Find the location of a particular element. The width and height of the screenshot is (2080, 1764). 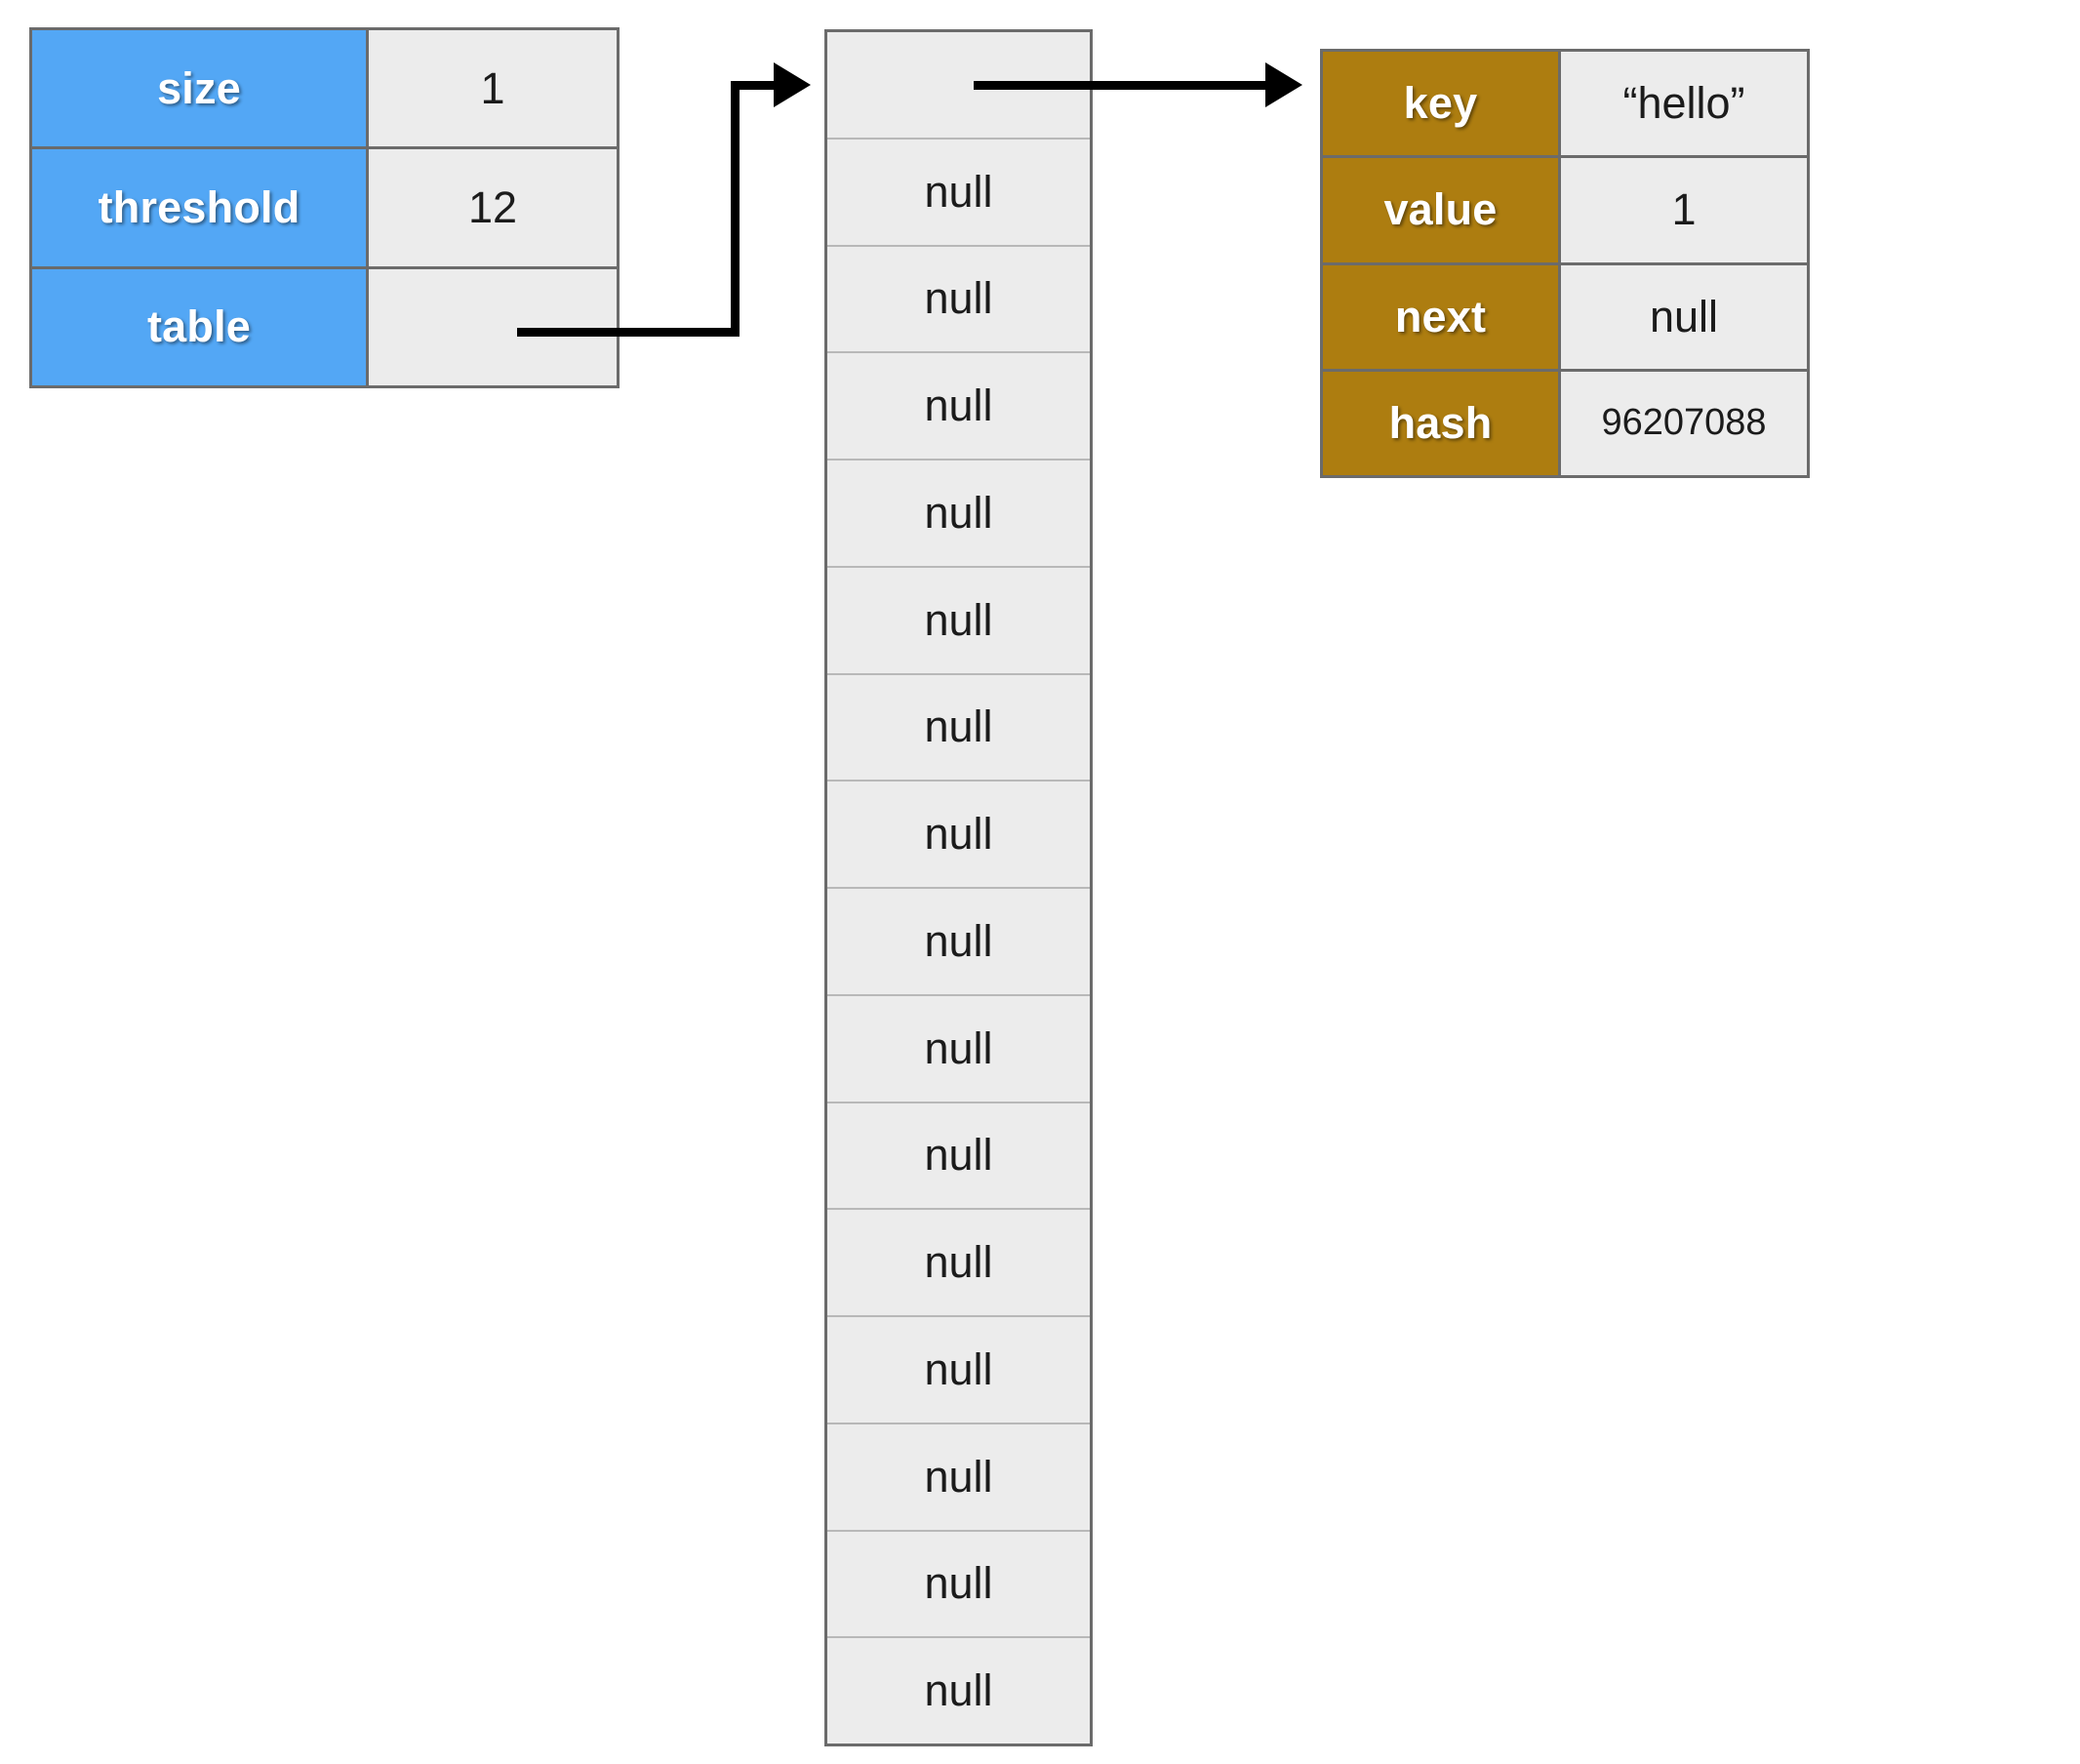

entry-label-key: key is located at coordinates (1442, 104).